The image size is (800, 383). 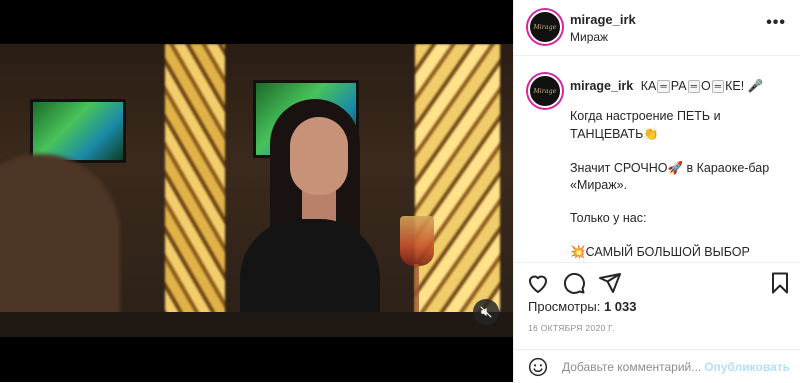 What do you see at coordinates (735, 86) in the screenshot?
I see `caption-word: КЕ!` at bounding box center [735, 86].